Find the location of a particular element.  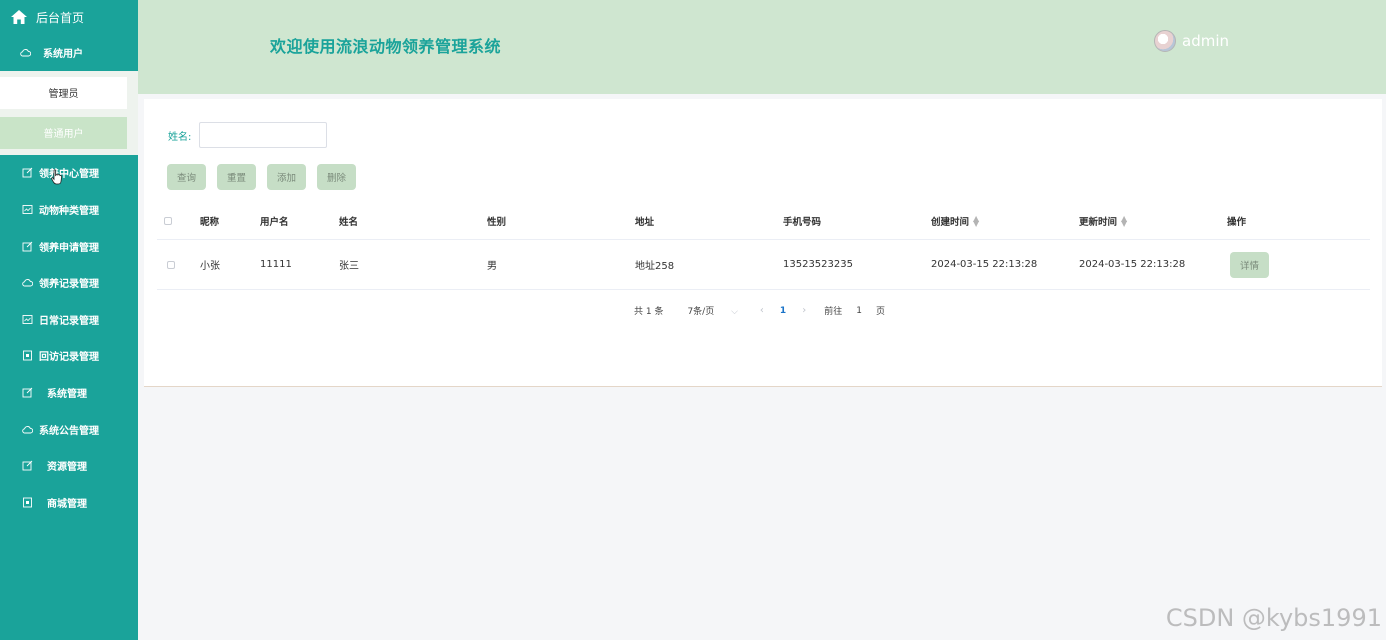

sidebar-item-label: 系统用户 is located at coordinates (63, 54).